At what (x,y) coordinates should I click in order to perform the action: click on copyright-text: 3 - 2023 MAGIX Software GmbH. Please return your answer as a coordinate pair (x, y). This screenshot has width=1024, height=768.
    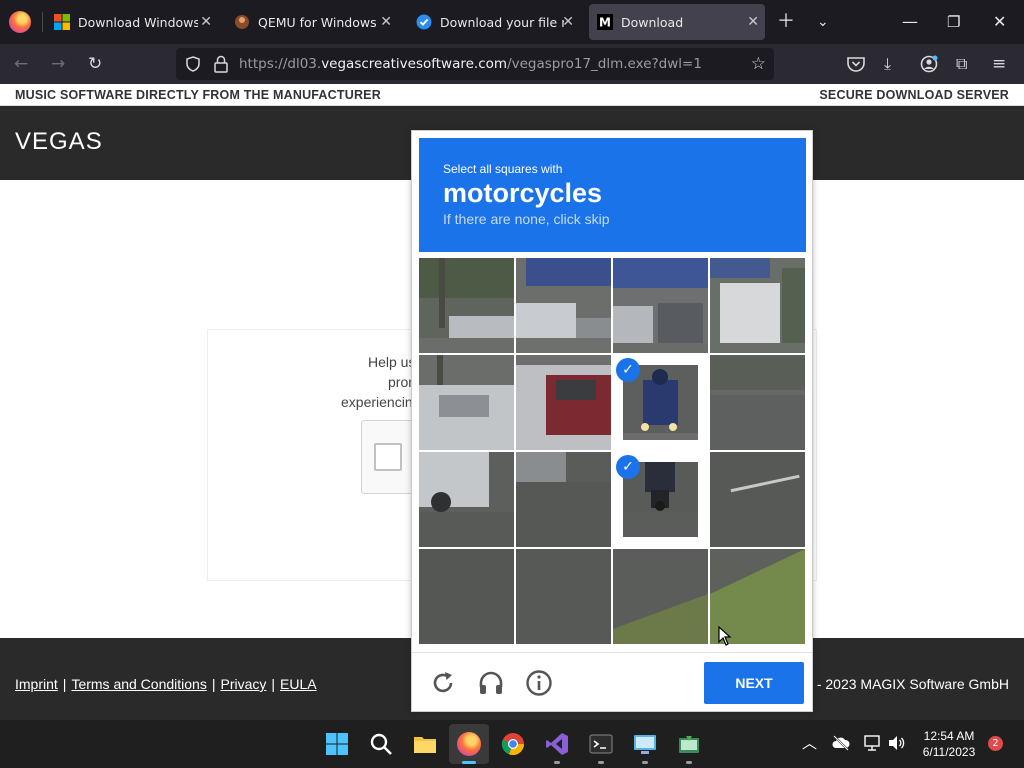
    Looking at the image, I should click on (907, 684).